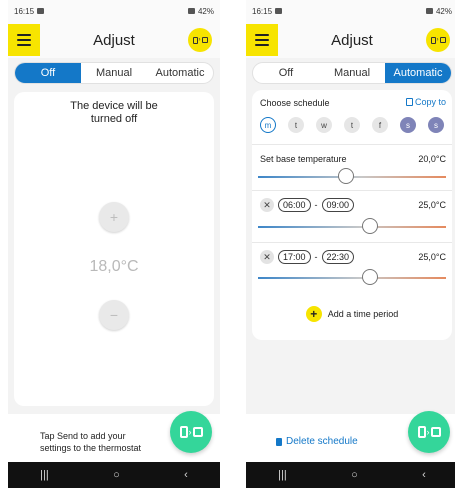  I want to click on period-start-time: 17:00, so click(294, 257).